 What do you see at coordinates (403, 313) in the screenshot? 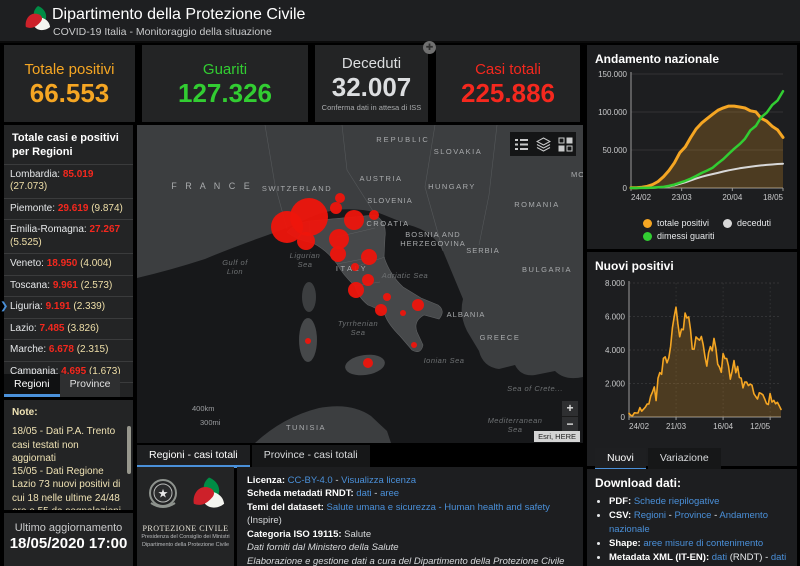
I see `bubble-basilicata` at bounding box center [403, 313].